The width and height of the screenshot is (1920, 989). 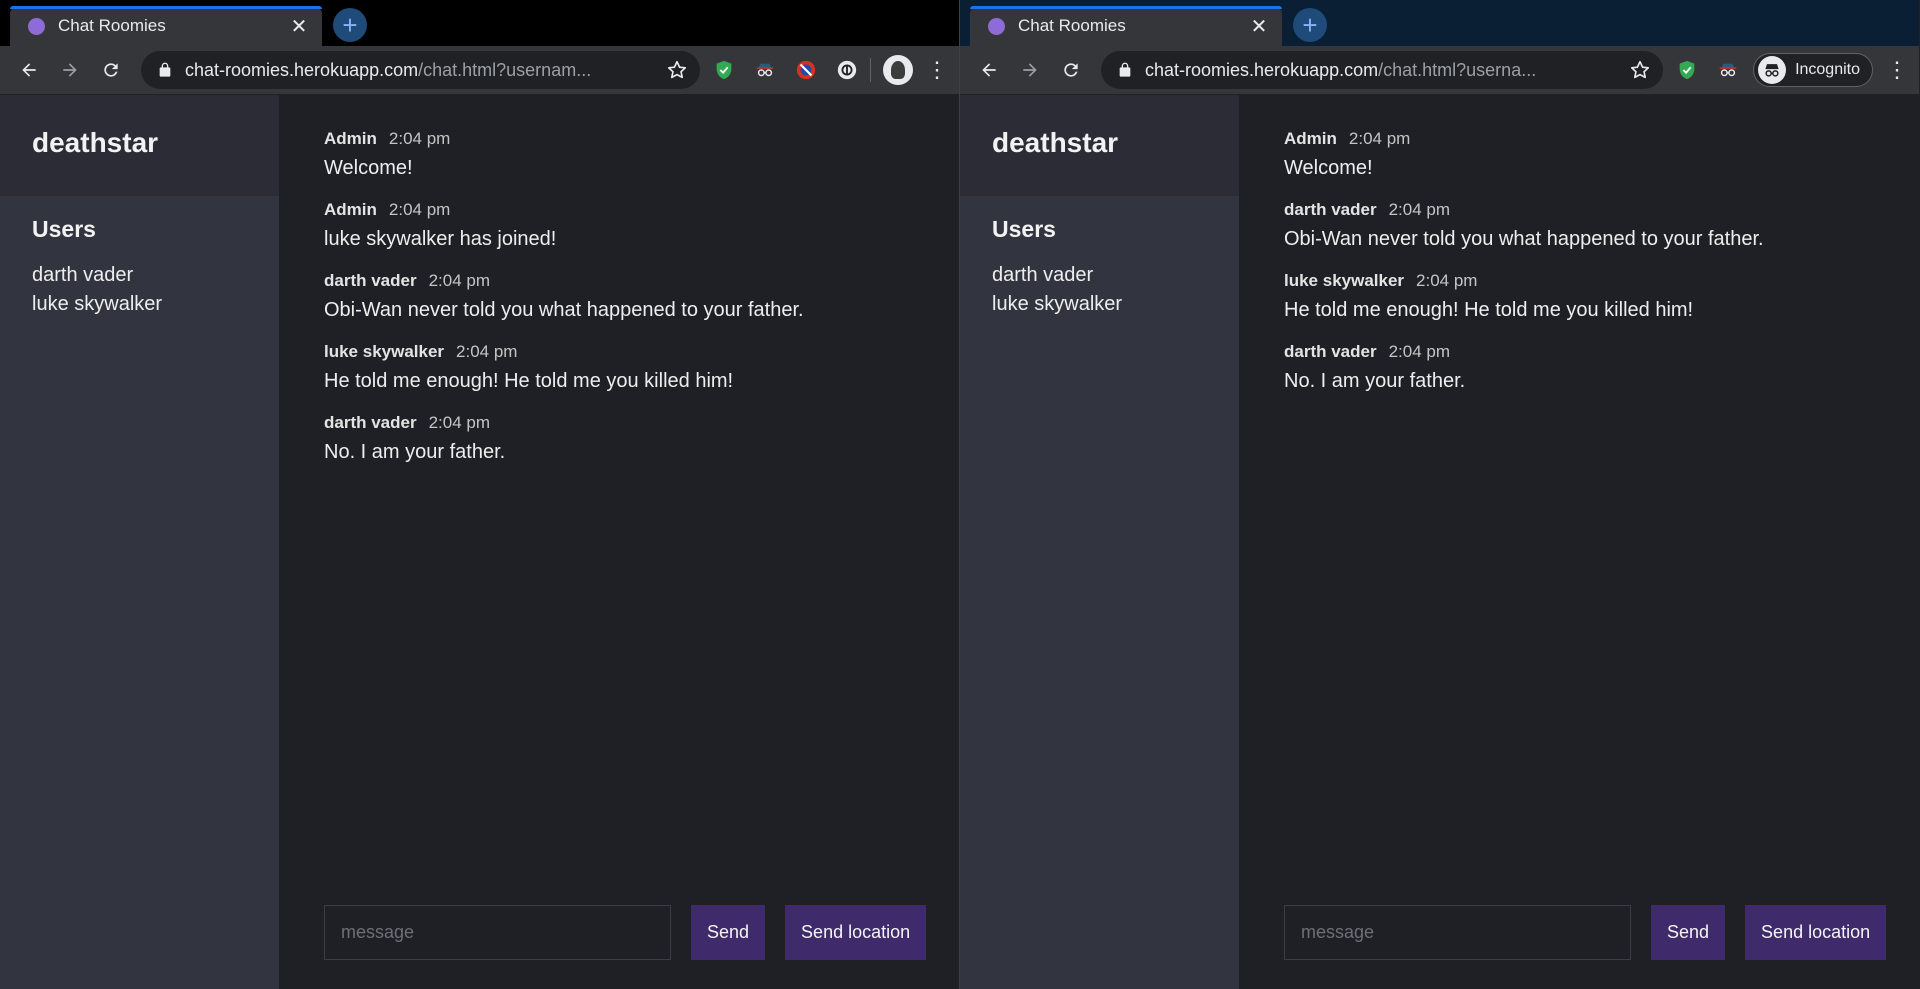 What do you see at coordinates (847, 70) in the screenshot?
I see `circle-extension-icon` at bounding box center [847, 70].